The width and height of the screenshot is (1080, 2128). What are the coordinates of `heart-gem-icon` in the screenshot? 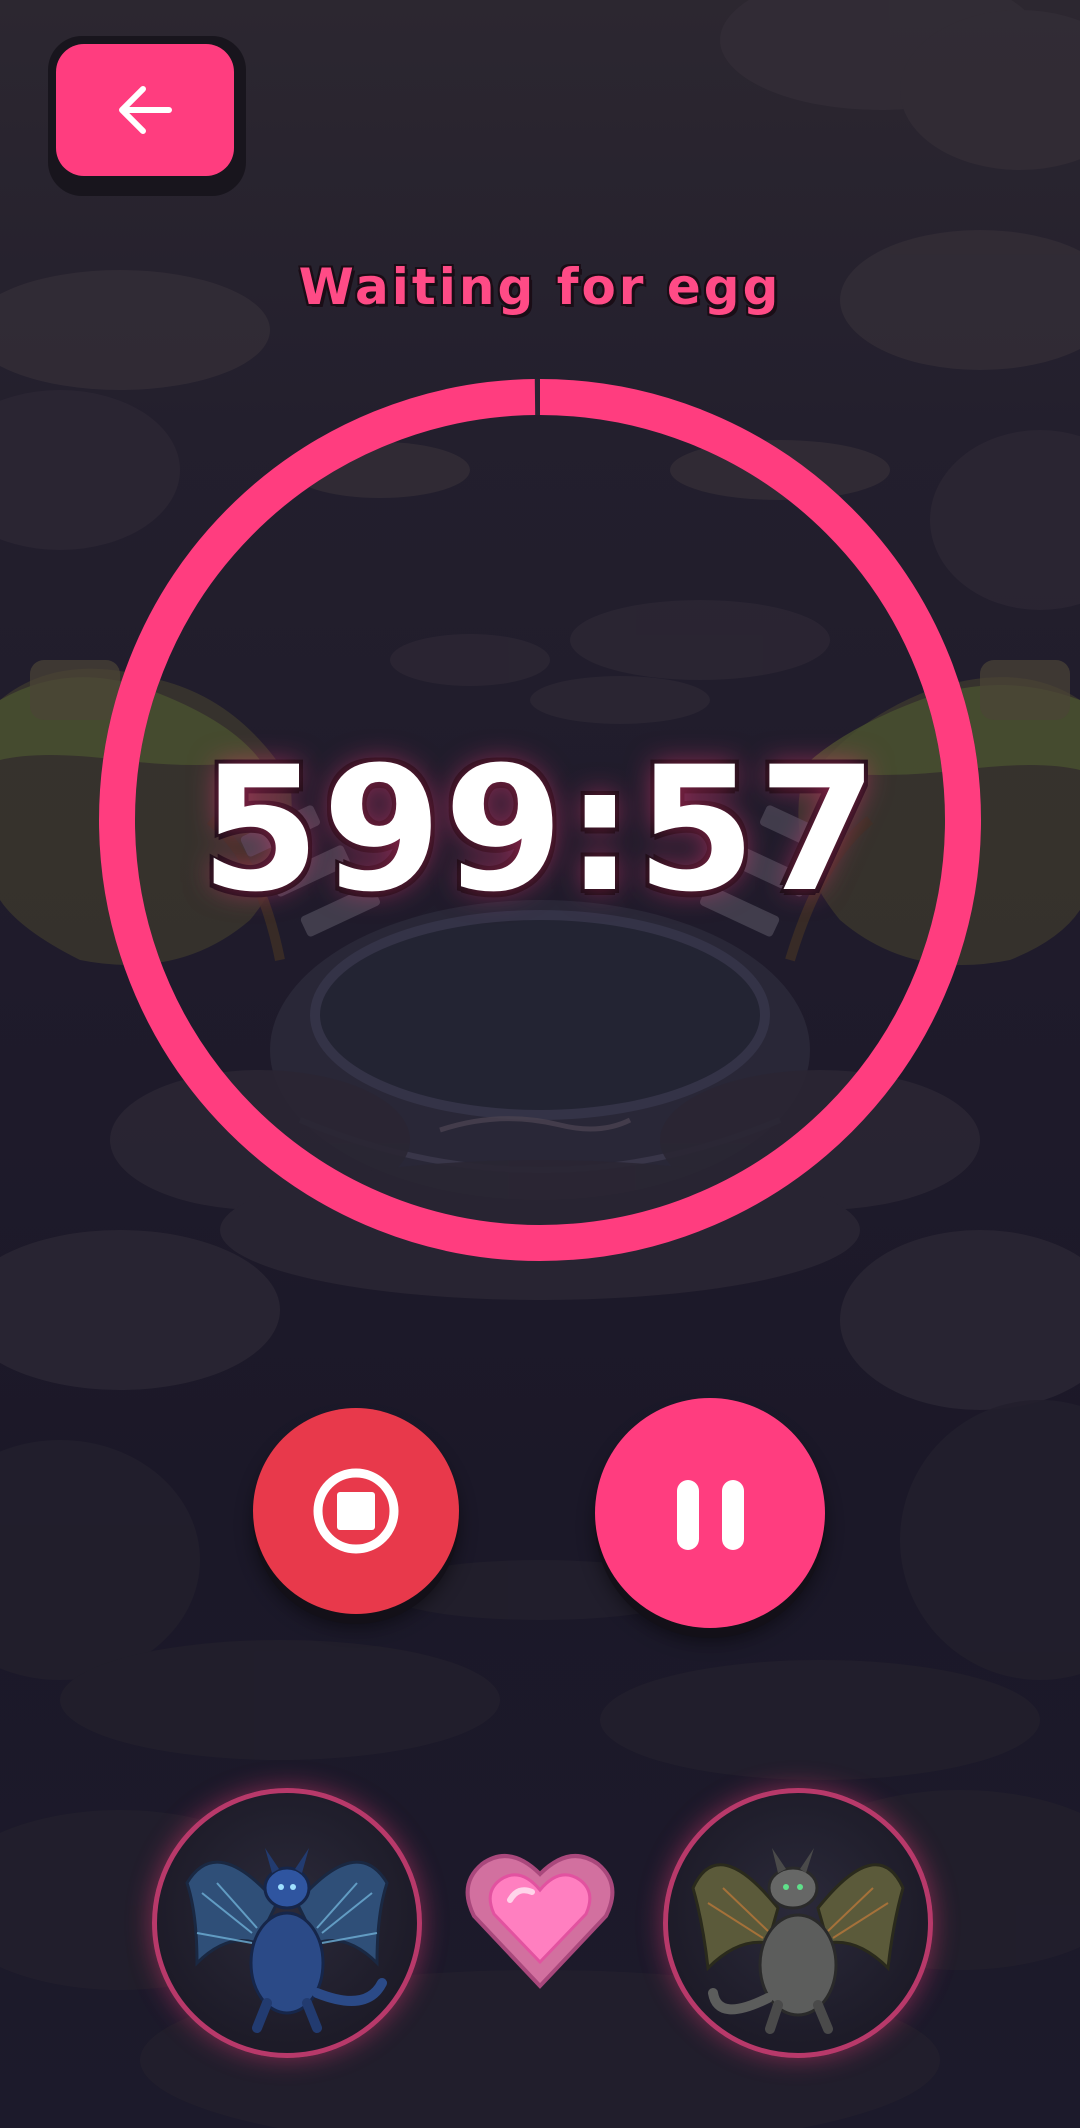 It's located at (540, 1921).